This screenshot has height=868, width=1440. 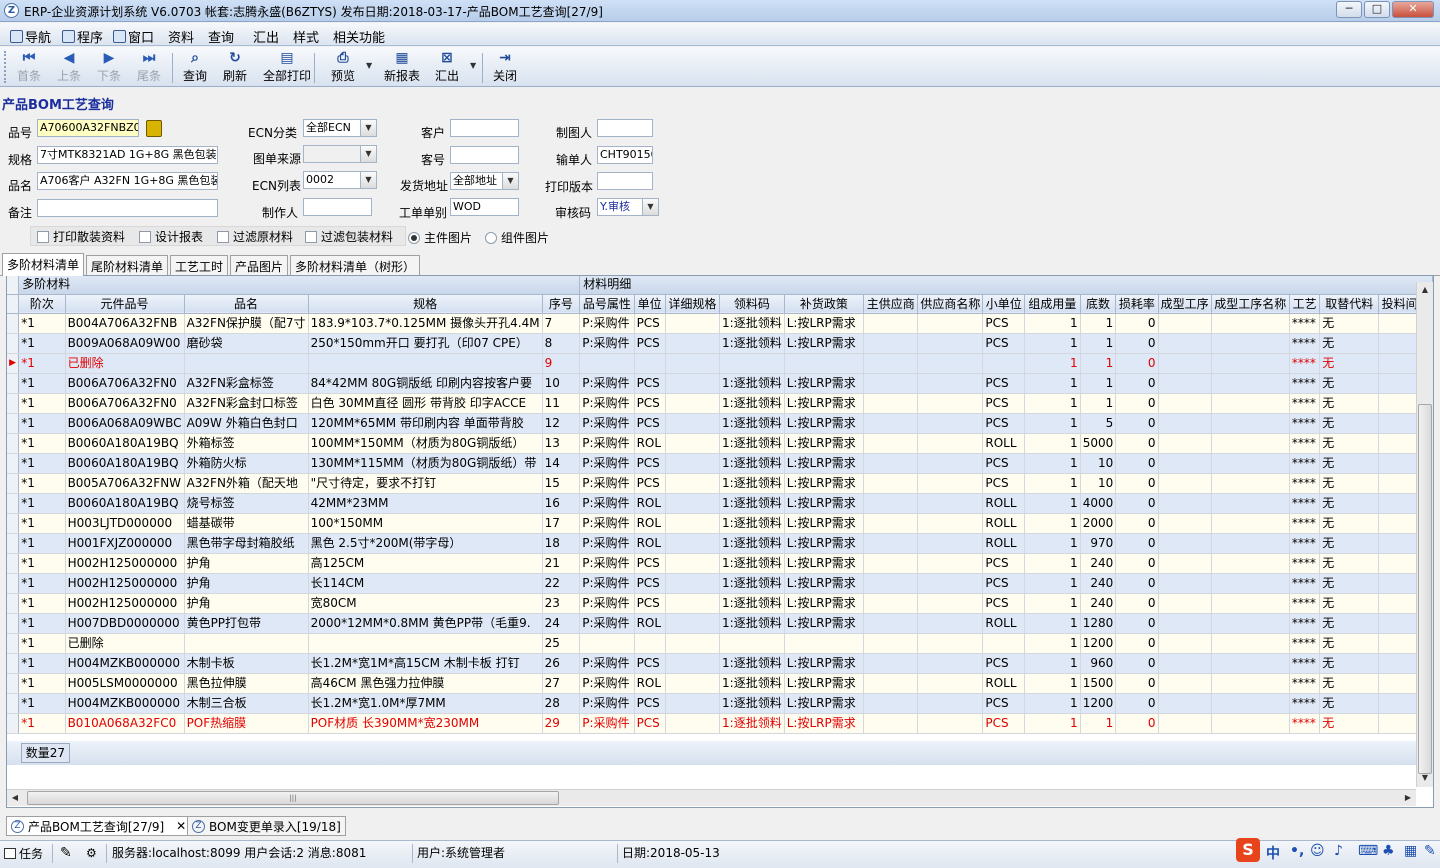 What do you see at coordinates (1425, 778) in the screenshot?
I see `scroll-down-icon: ▼` at bounding box center [1425, 778].